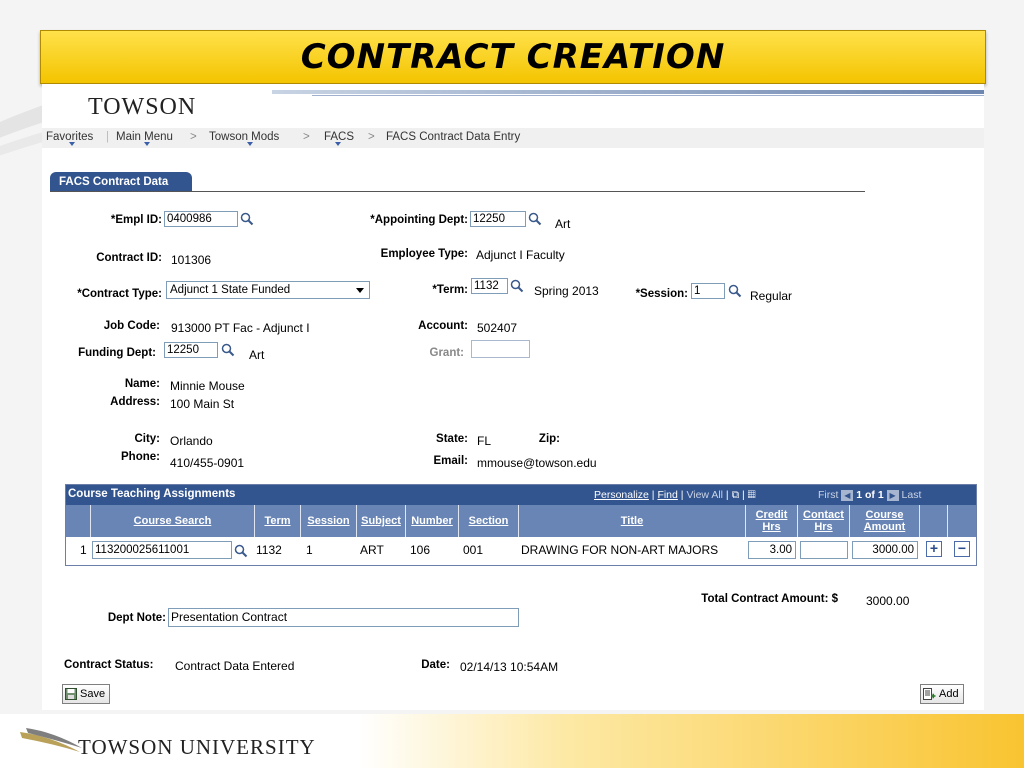 The image size is (1024, 768). I want to click on last-link: Last, so click(912, 495).